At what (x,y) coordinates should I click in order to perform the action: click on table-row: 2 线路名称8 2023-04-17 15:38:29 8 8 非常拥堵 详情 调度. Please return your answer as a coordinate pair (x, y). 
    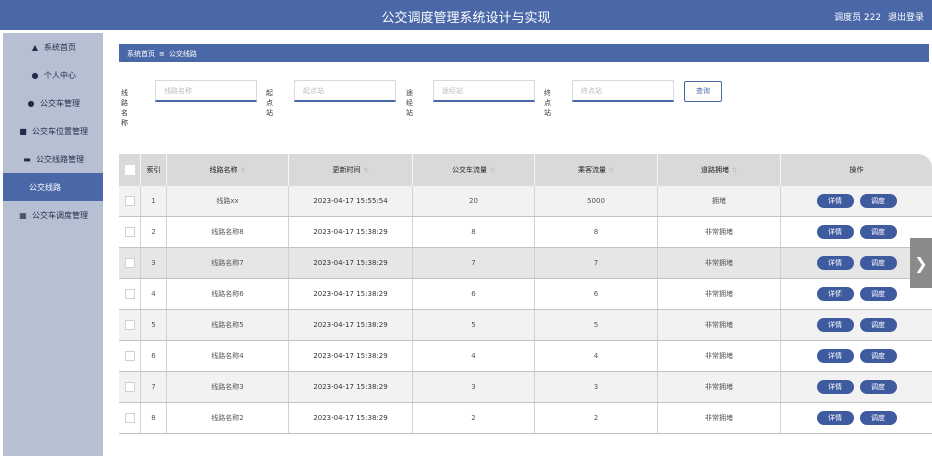
    Looking at the image, I should click on (525, 232).